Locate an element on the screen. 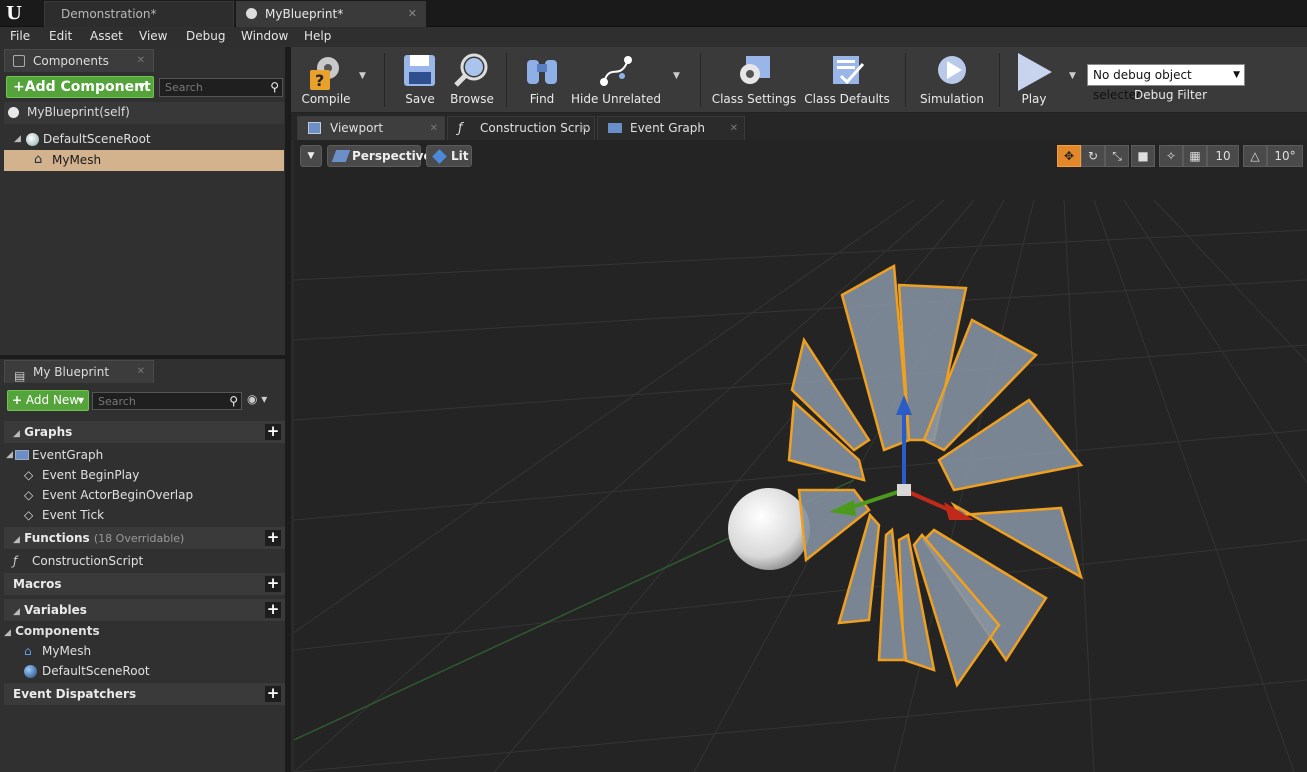 The width and height of the screenshot is (1307, 772). add-variable-button: + is located at coordinates (273, 610).